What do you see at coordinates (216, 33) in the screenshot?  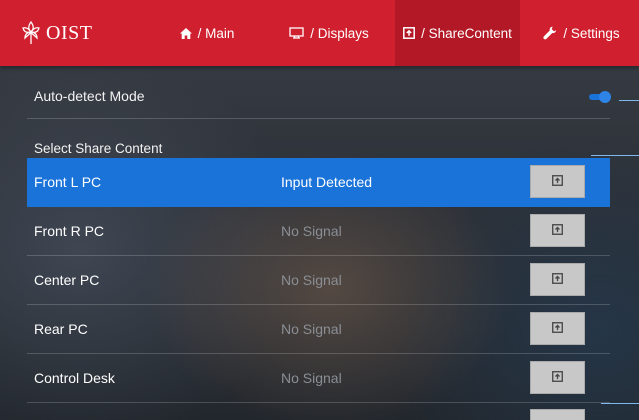 I see `tab-main-label: / Main` at bounding box center [216, 33].